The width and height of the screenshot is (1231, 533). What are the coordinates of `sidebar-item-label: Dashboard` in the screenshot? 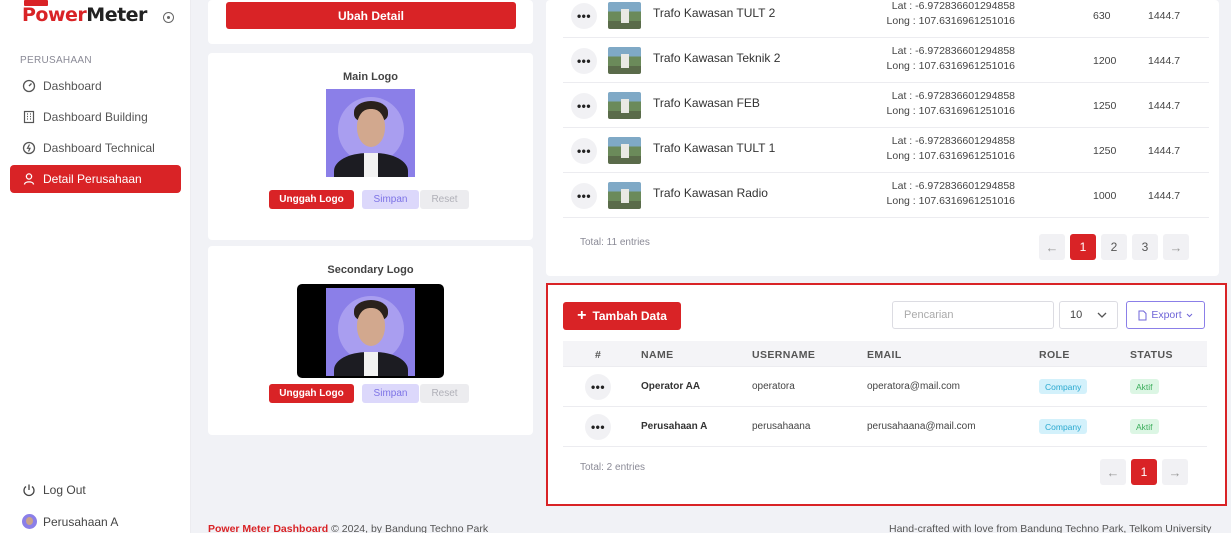 It's located at (72, 86).